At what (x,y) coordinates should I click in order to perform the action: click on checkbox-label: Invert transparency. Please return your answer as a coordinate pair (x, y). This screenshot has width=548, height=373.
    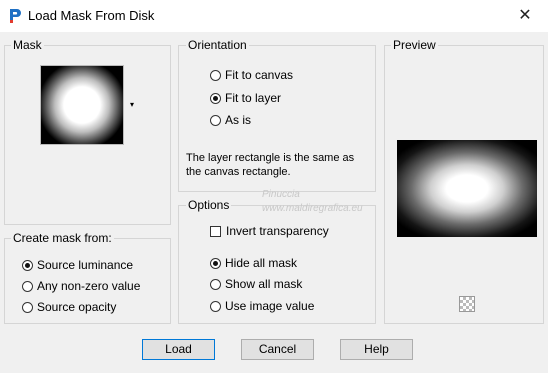
    Looking at the image, I should click on (277, 231).